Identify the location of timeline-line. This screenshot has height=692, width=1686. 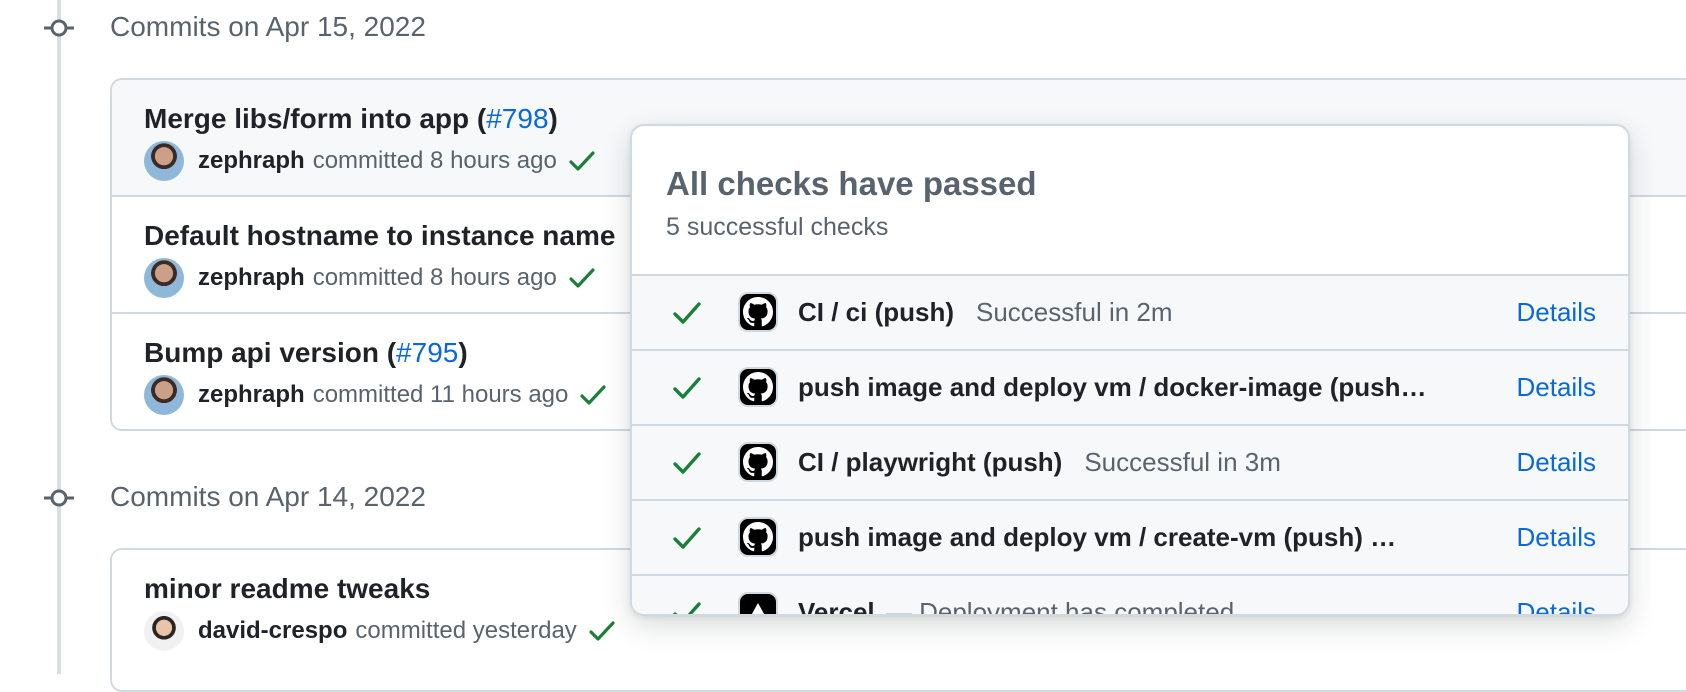
(59, 337).